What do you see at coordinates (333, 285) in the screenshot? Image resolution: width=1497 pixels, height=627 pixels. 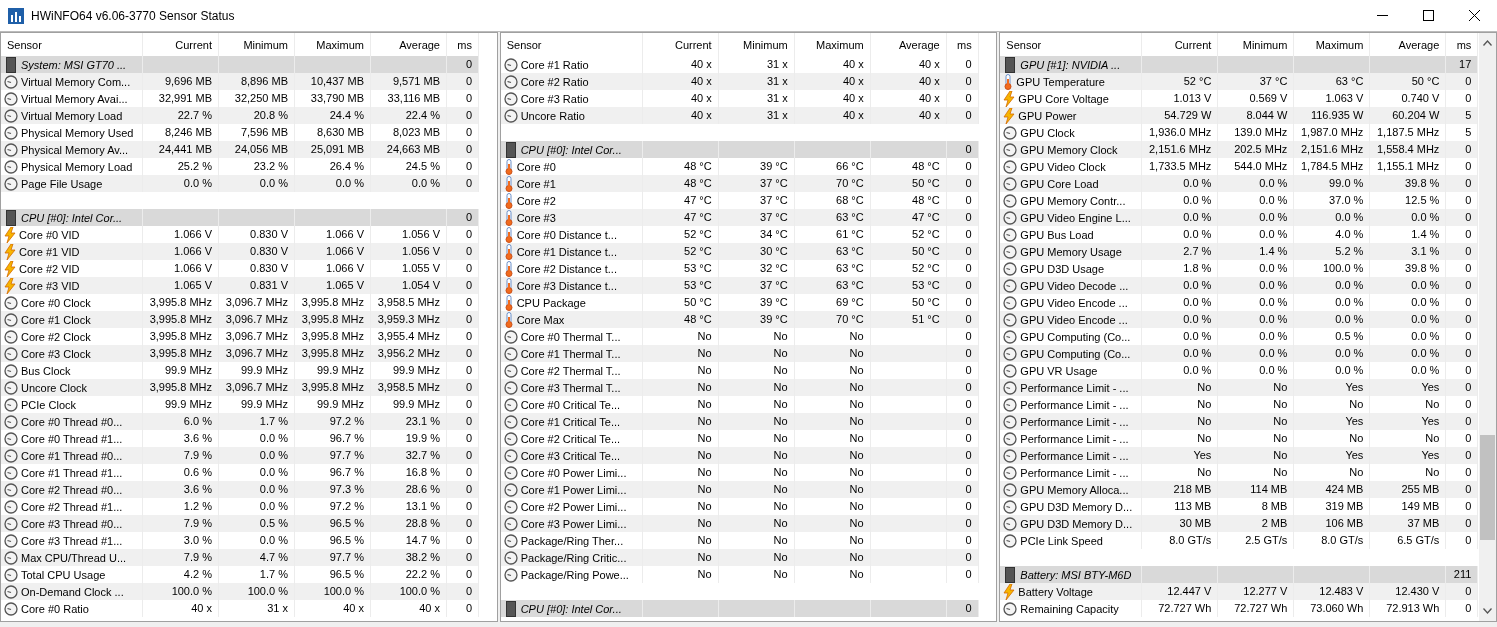 I see `table-cell: 1.065 V` at bounding box center [333, 285].